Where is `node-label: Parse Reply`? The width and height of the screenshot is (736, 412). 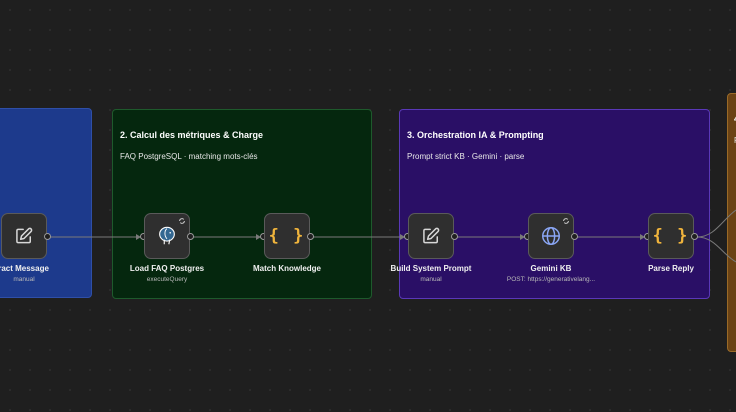
node-label: Parse Reply is located at coordinates (671, 268).